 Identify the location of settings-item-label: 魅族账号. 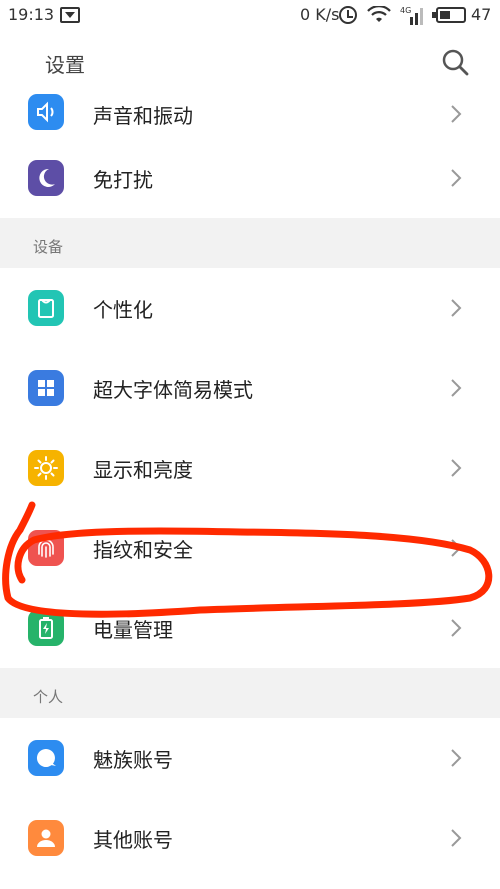
(133, 760).